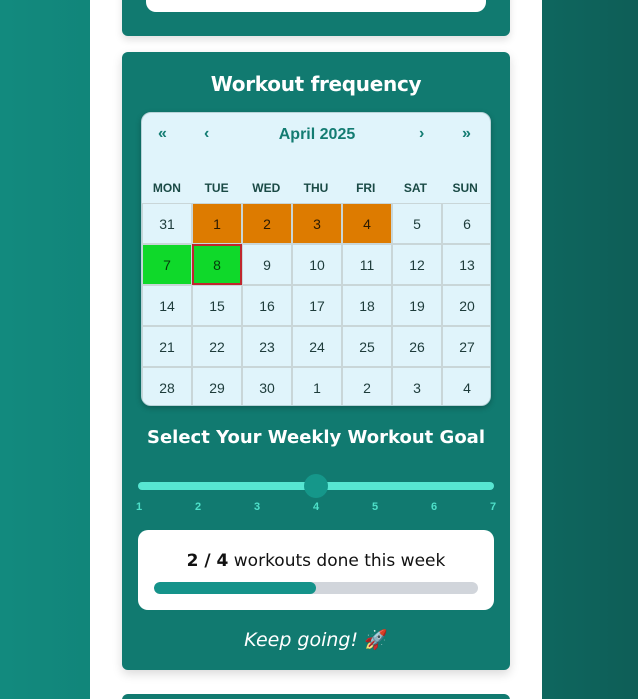 This screenshot has height=699, width=638. I want to click on calendar-day: 19, so click(417, 305).